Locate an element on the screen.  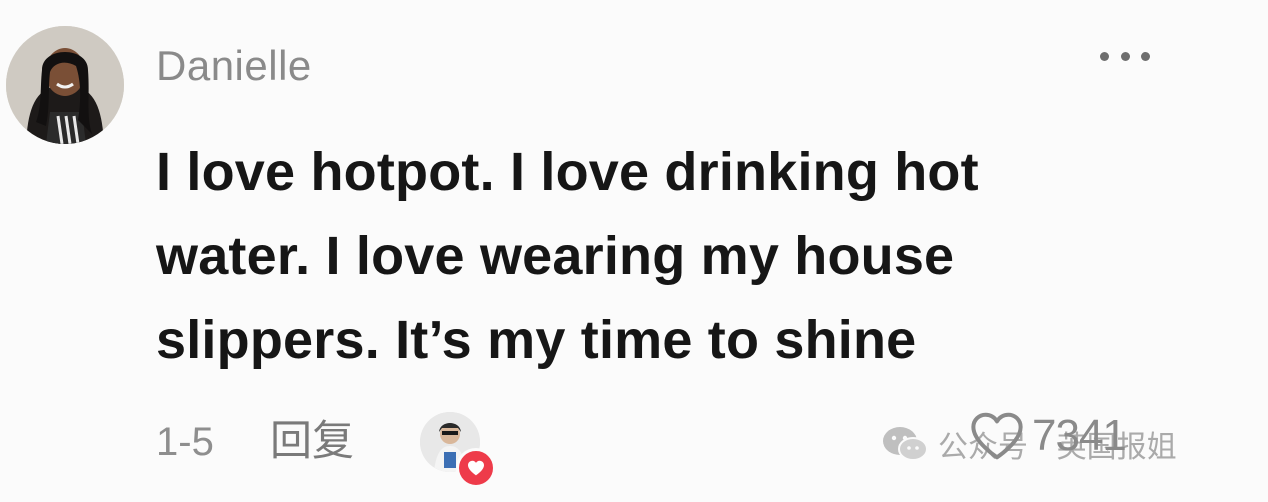
like-count: 7341 is located at coordinates (1079, 435).